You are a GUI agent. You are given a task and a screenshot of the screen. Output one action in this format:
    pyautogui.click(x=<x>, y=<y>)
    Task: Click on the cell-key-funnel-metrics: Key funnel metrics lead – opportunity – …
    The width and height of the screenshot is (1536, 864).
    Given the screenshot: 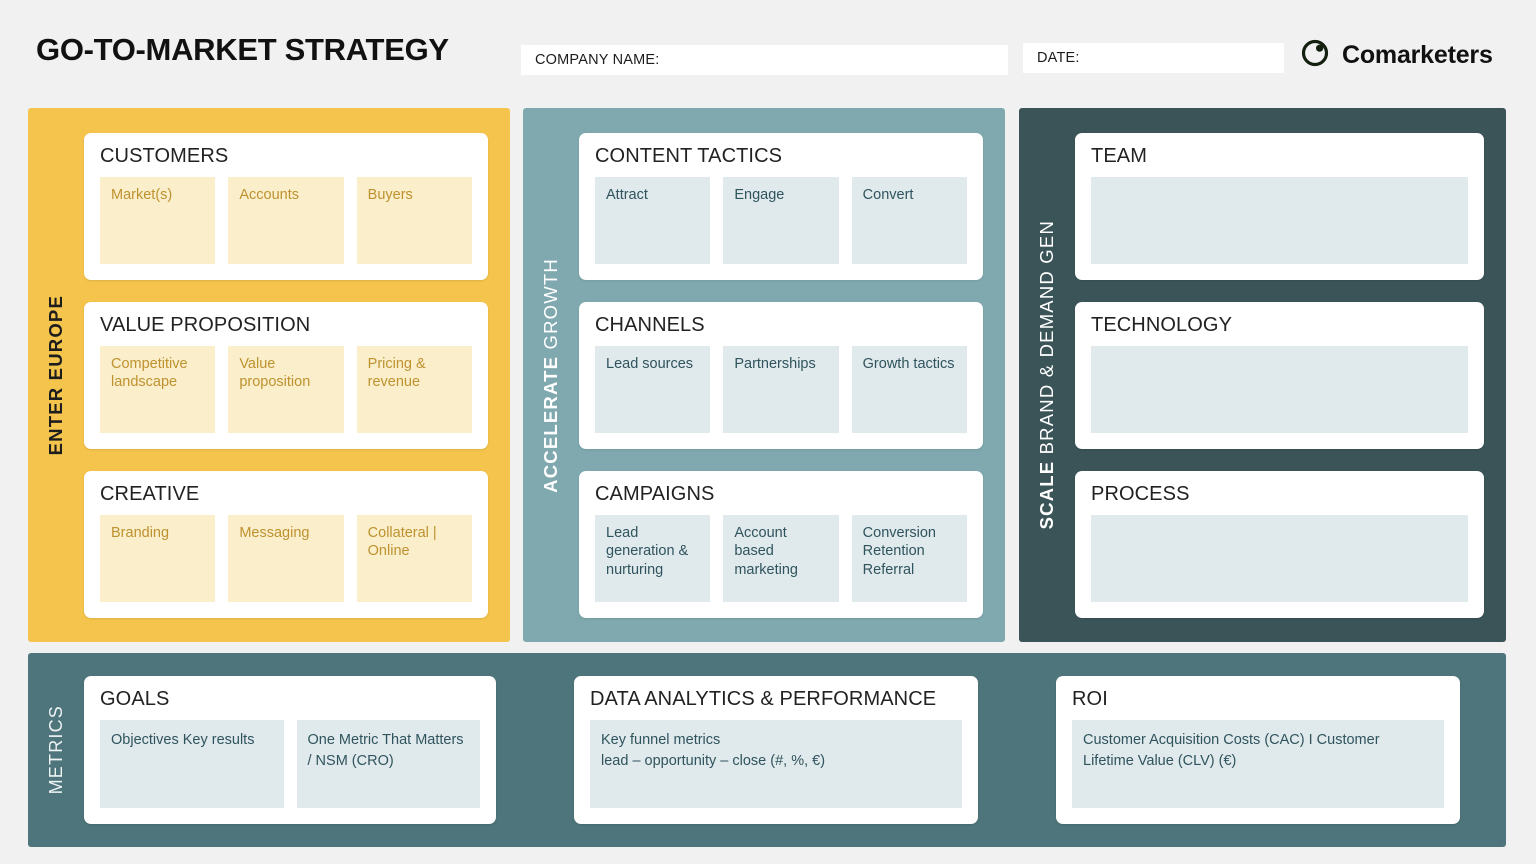 What is the action you would take?
    pyautogui.click(x=776, y=764)
    